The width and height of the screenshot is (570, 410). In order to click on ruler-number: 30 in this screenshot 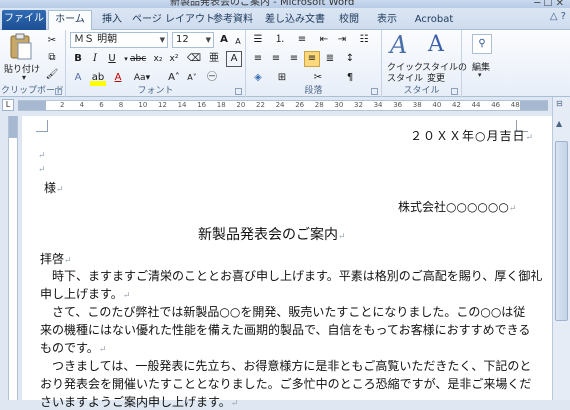, I will do `click(339, 105)`.